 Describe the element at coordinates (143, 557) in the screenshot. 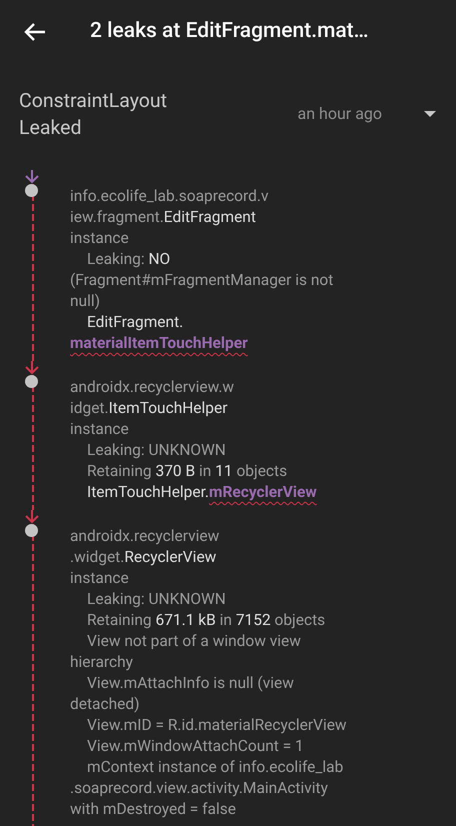

I see `trace-line: .widget.RecyclerView` at that location.